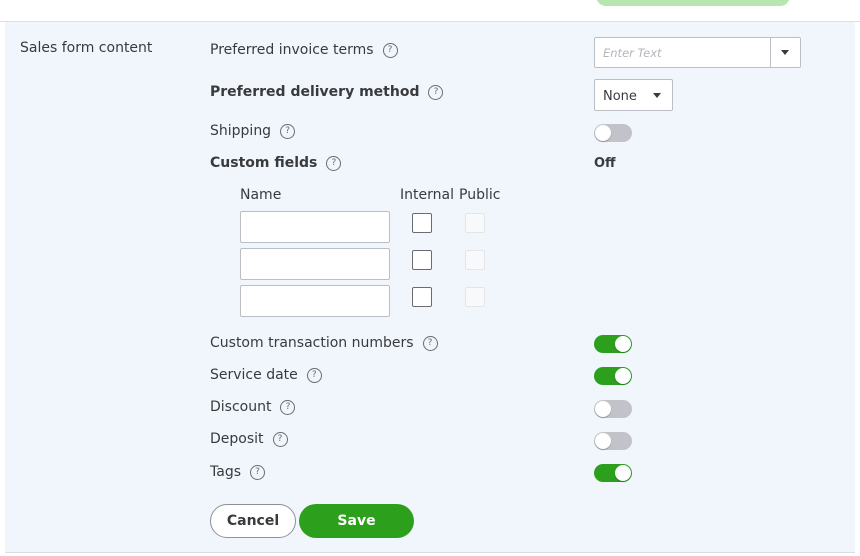 The height and width of the screenshot is (556, 860). Describe the element at coordinates (237, 439) in the screenshot. I see `deposit-label: Deposit` at that location.